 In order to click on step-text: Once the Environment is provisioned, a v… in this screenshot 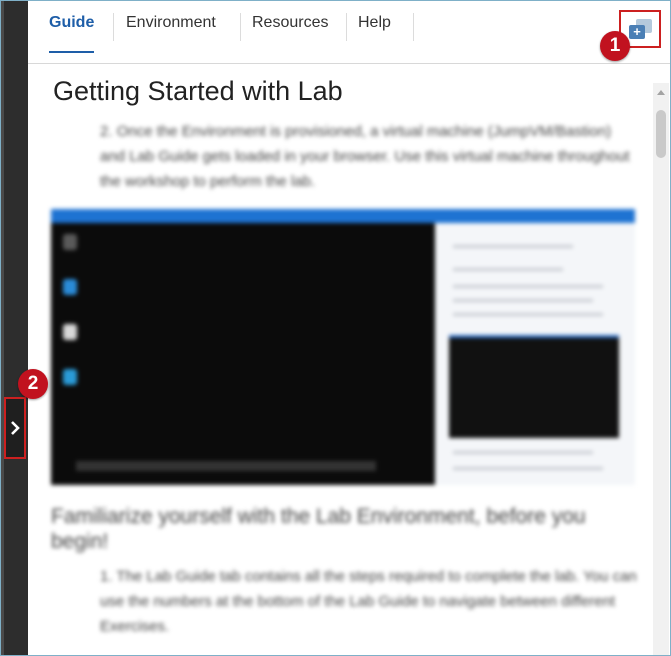, I will do `click(365, 156)`.